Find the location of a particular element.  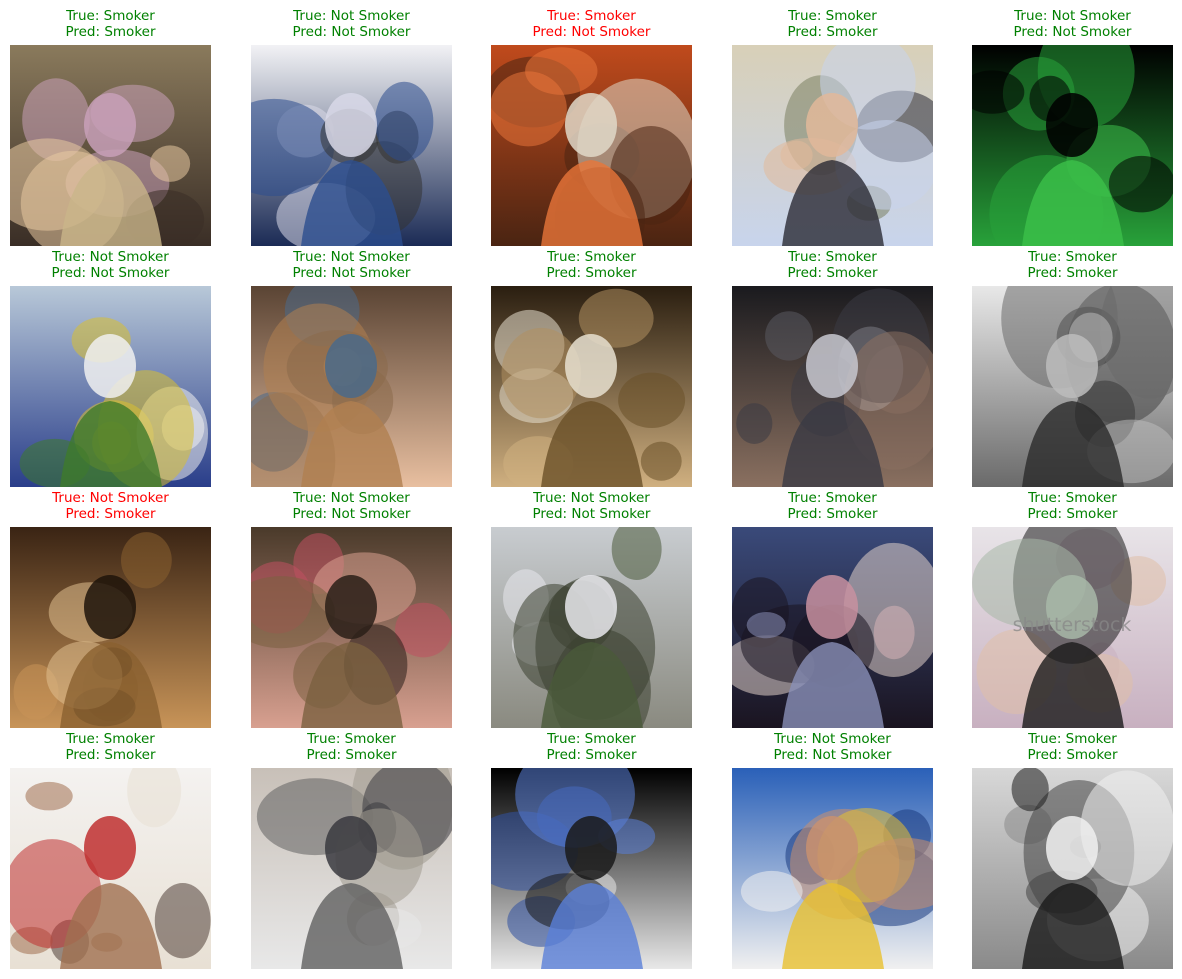

photo-green-caduceus-symbol is located at coordinates (1072, 145).